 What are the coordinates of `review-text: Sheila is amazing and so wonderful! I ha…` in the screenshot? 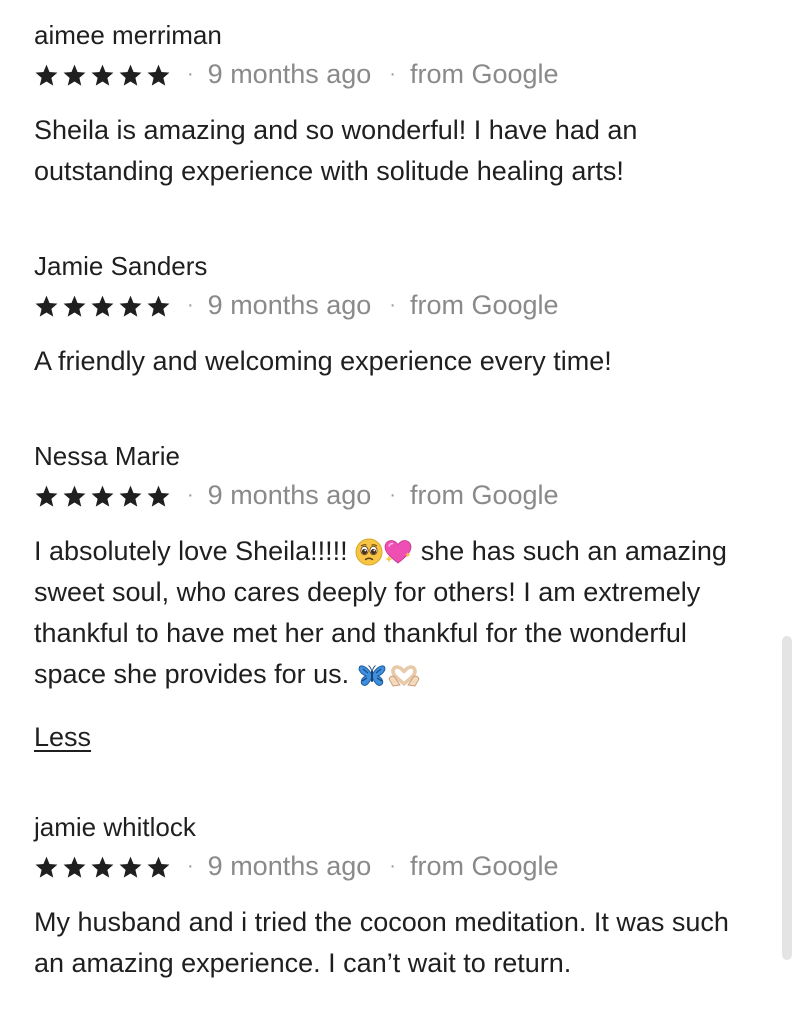 It's located at (336, 150).